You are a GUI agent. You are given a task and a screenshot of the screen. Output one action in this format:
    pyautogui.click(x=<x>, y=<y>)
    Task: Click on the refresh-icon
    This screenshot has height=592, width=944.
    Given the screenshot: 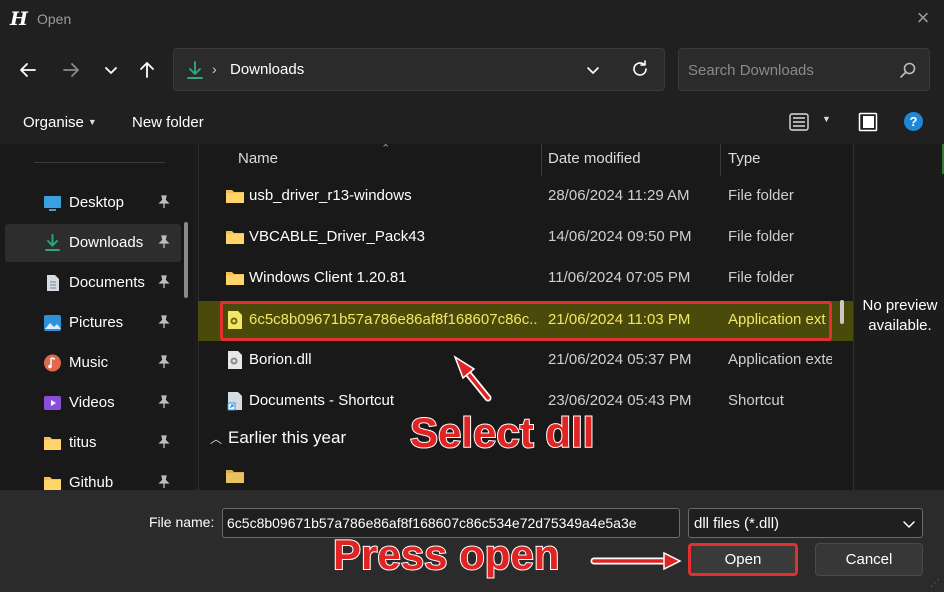 What is the action you would take?
    pyautogui.click(x=640, y=69)
    